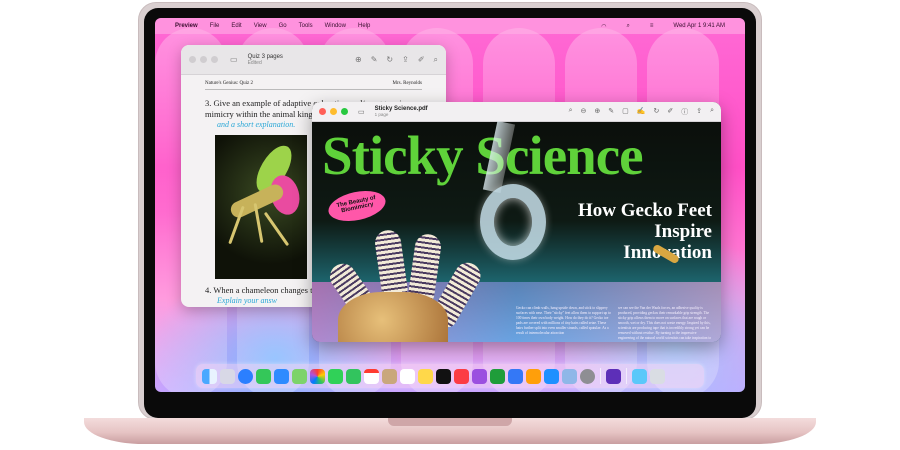 The image size is (900, 450). Describe the element at coordinates (443, 376) in the screenshot. I see `tv-icon` at that location.